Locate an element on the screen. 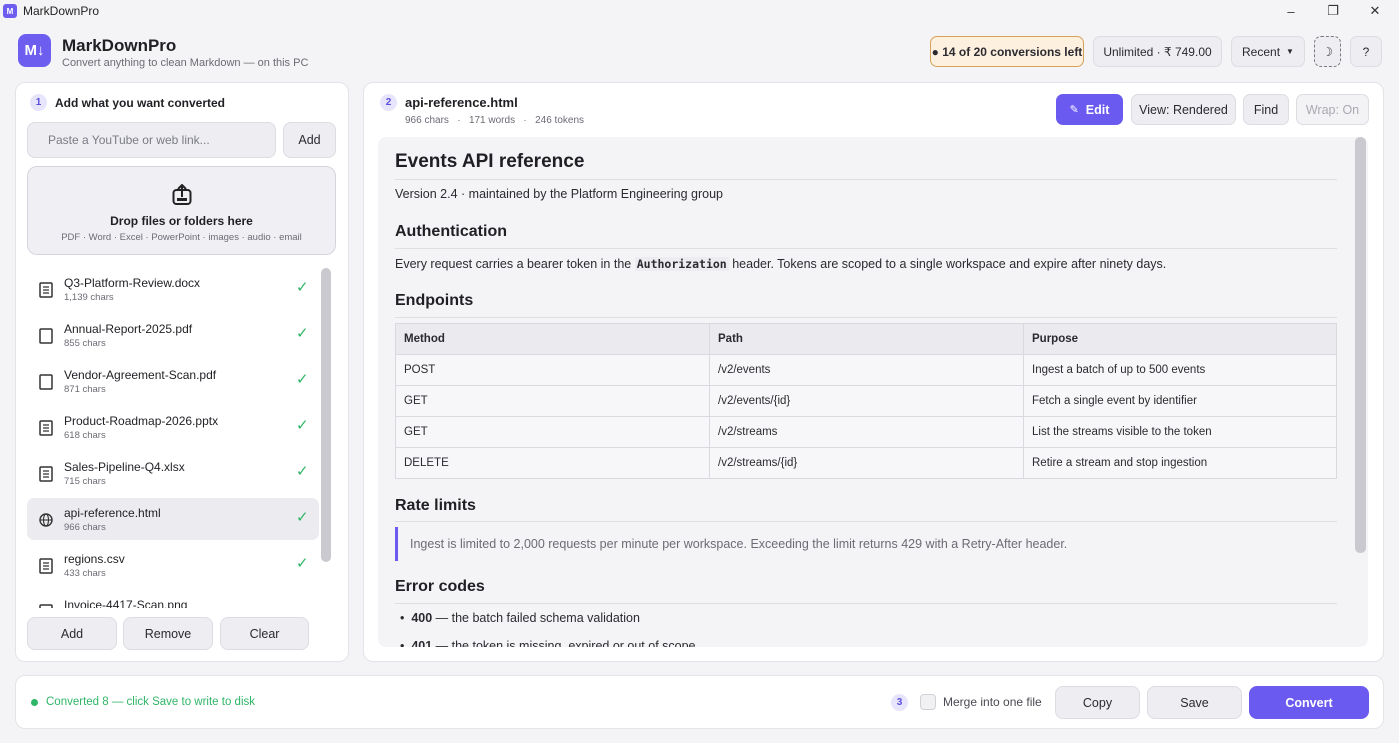 The width and height of the screenshot is (1399, 743). merge-checkbox is located at coordinates (928, 702).